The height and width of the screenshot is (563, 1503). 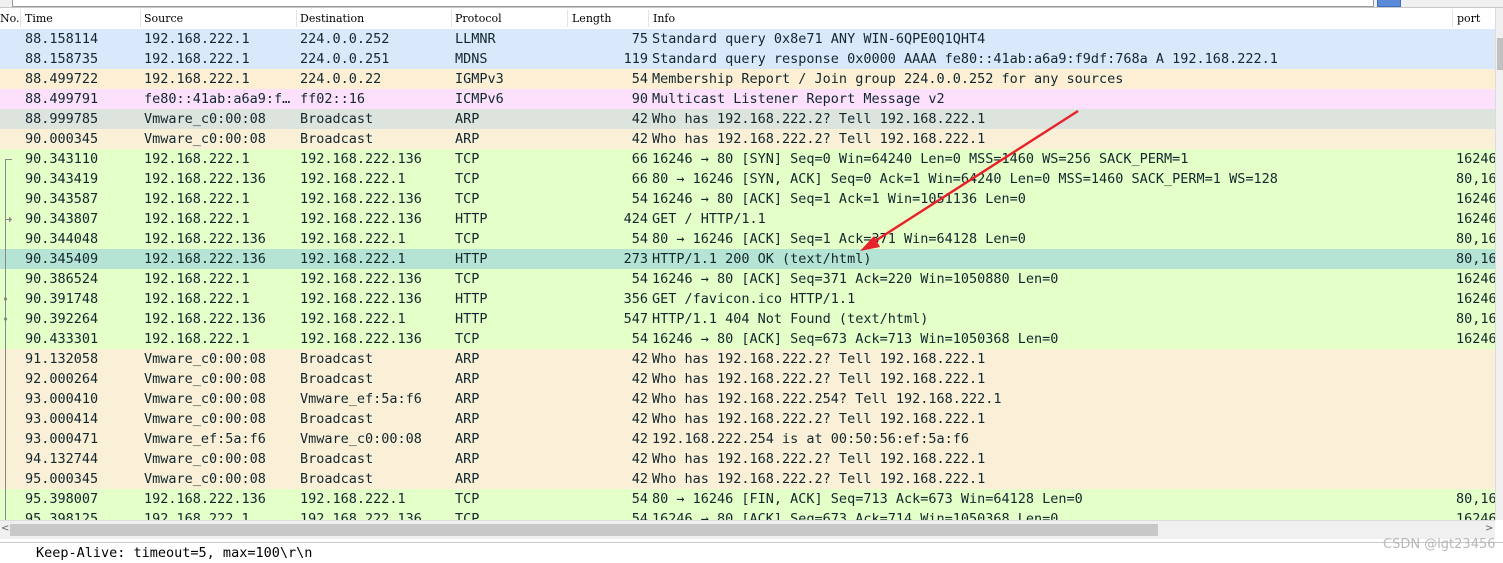 I want to click on cell-length: 547, so click(x=635, y=319).